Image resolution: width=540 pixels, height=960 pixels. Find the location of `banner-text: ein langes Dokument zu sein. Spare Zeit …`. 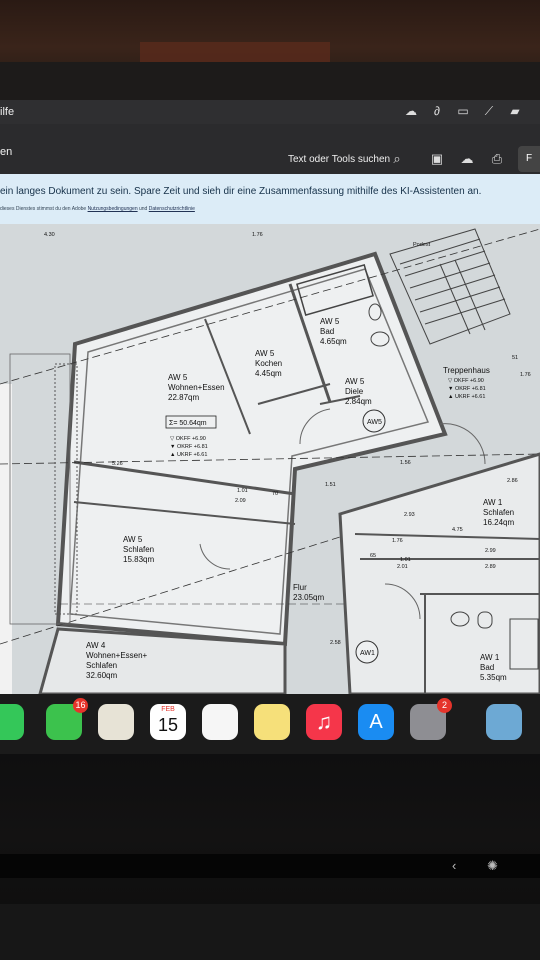

banner-text: ein langes Dokument zu sein. Spare Zeit … is located at coordinates (241, 191).